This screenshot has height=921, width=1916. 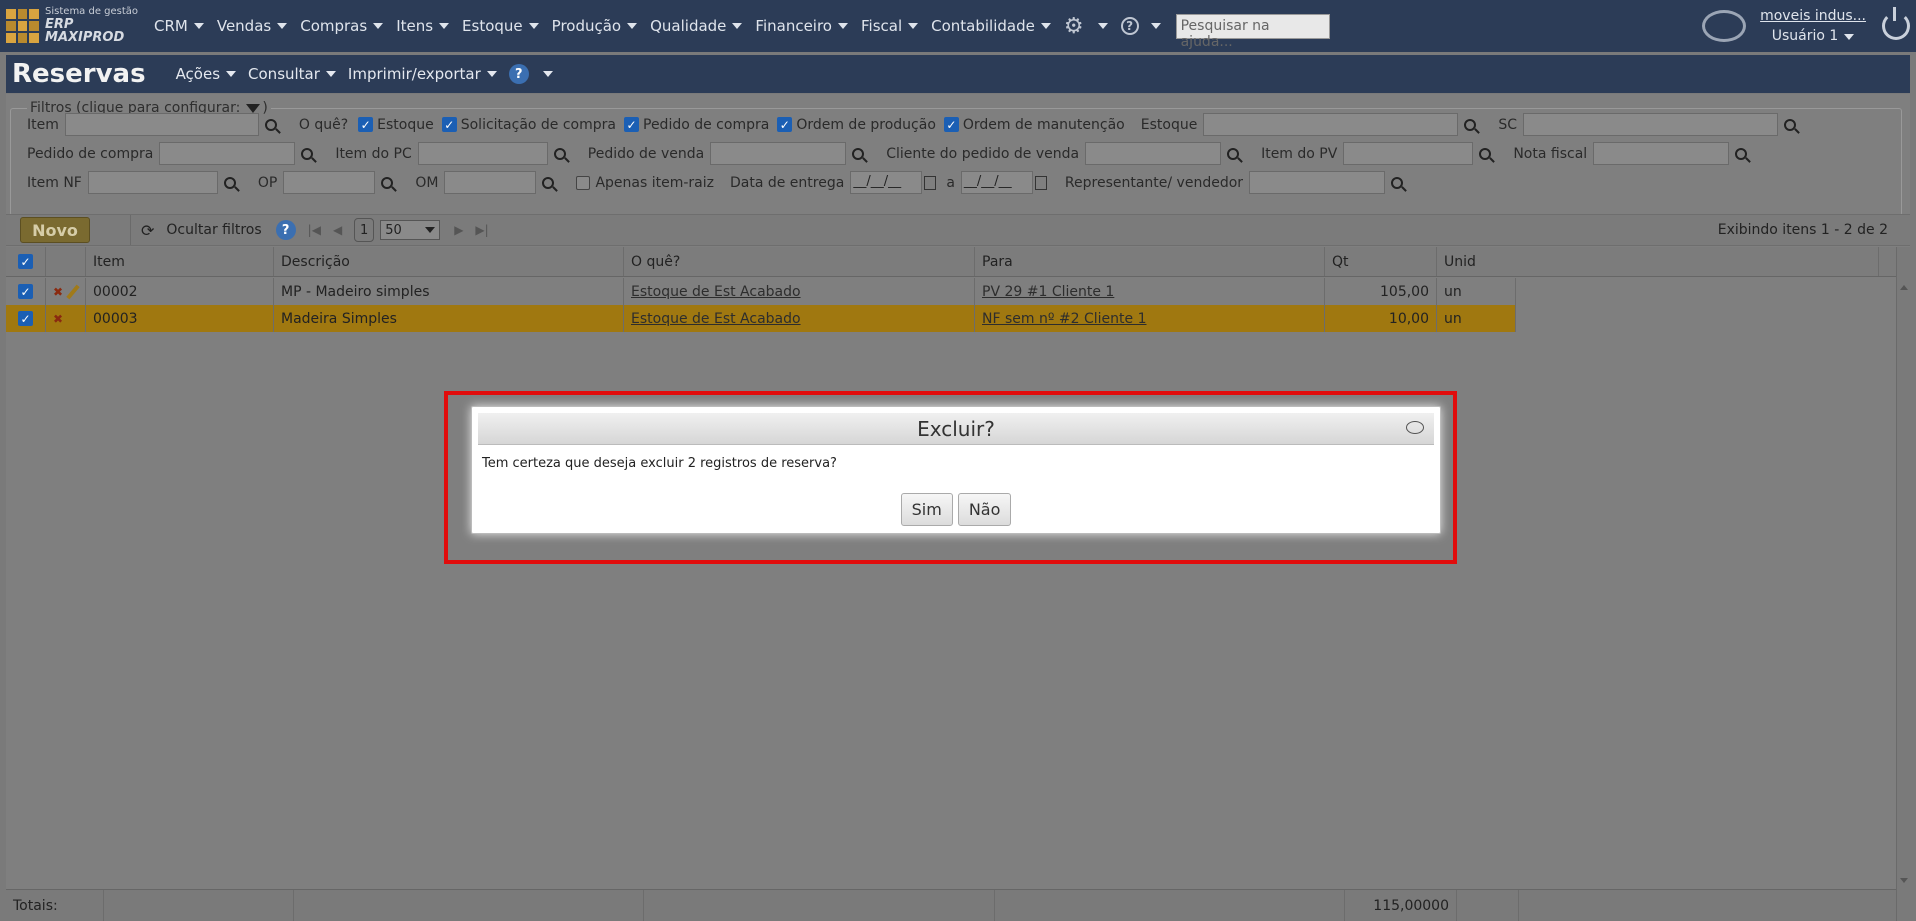 I want to click on estoque-input, so click(x=1331, y=124).